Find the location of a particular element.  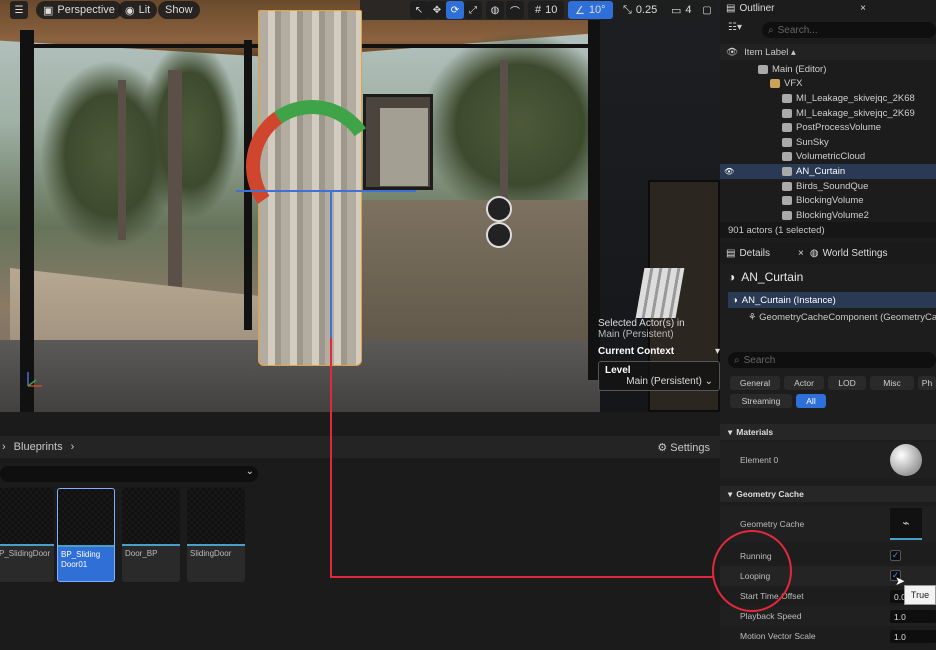

outliner-item-label: AN_Curtain is located at coordinates (821, 171).